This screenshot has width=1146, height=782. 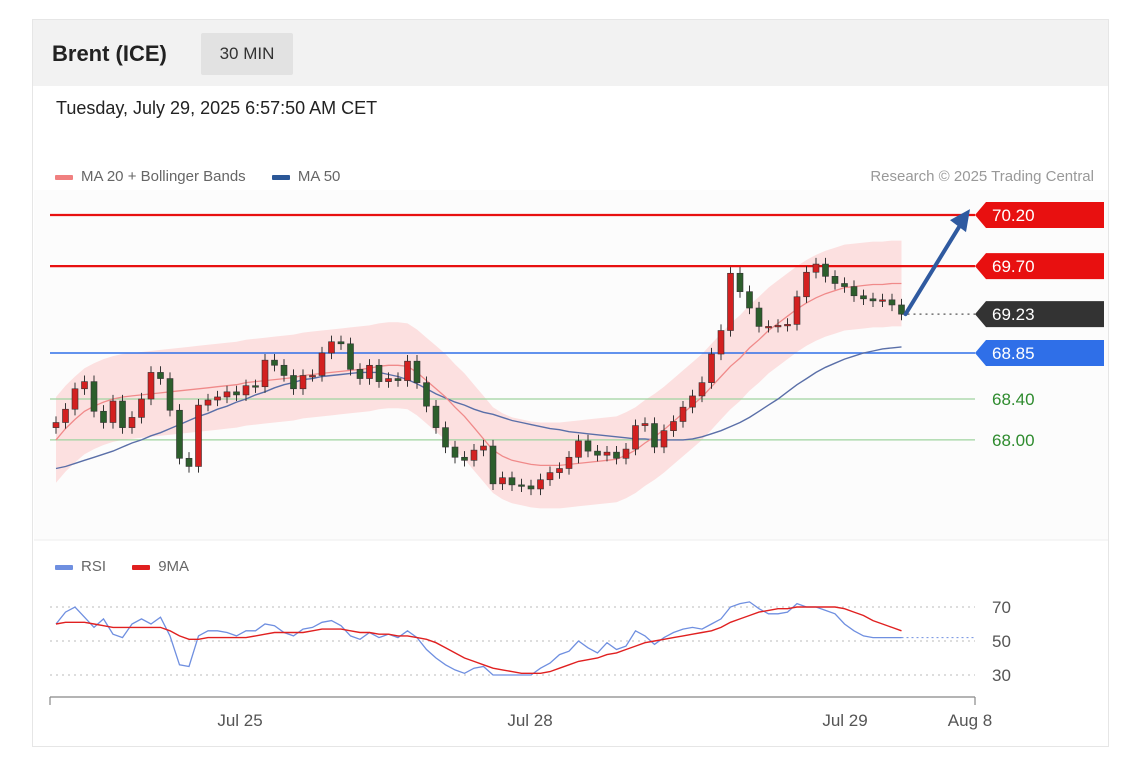 I want to click on level-label: 68.40, so click(x=1013, y=399).